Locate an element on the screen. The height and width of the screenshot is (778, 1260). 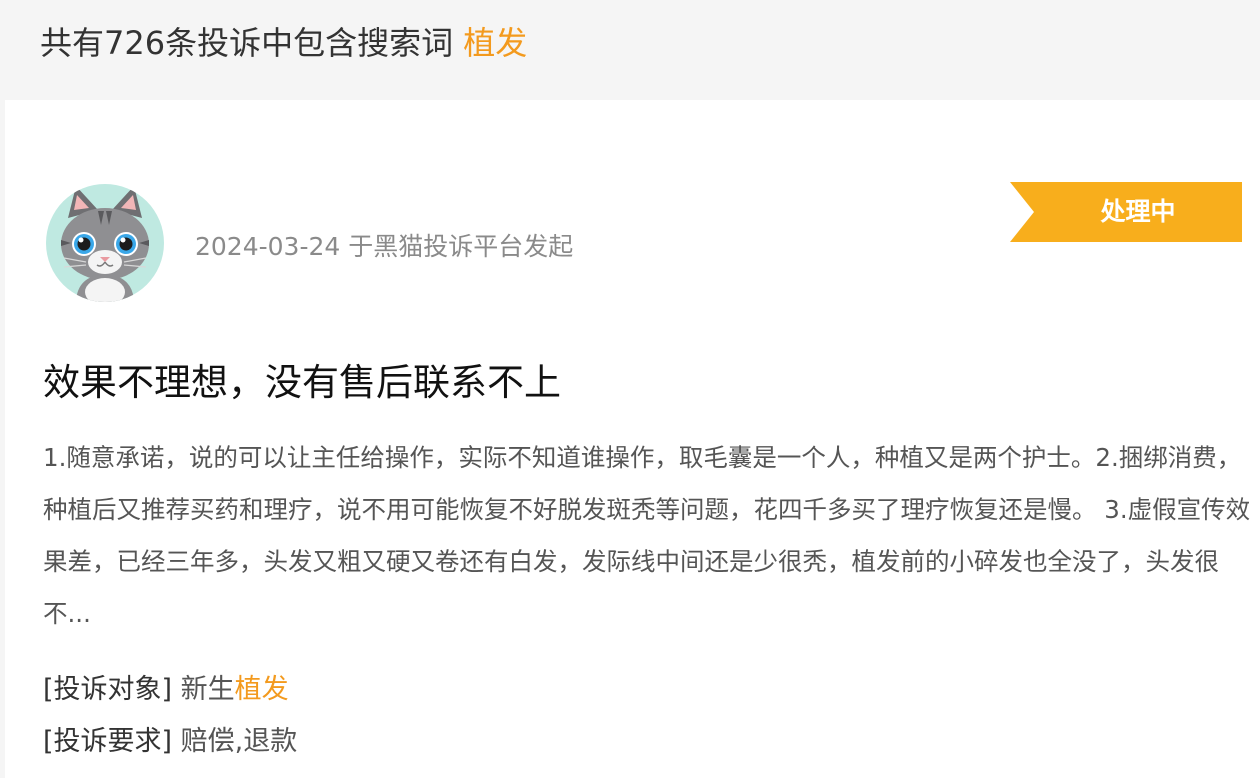
cat-avatar-icon is located at coordinates (105, 243).